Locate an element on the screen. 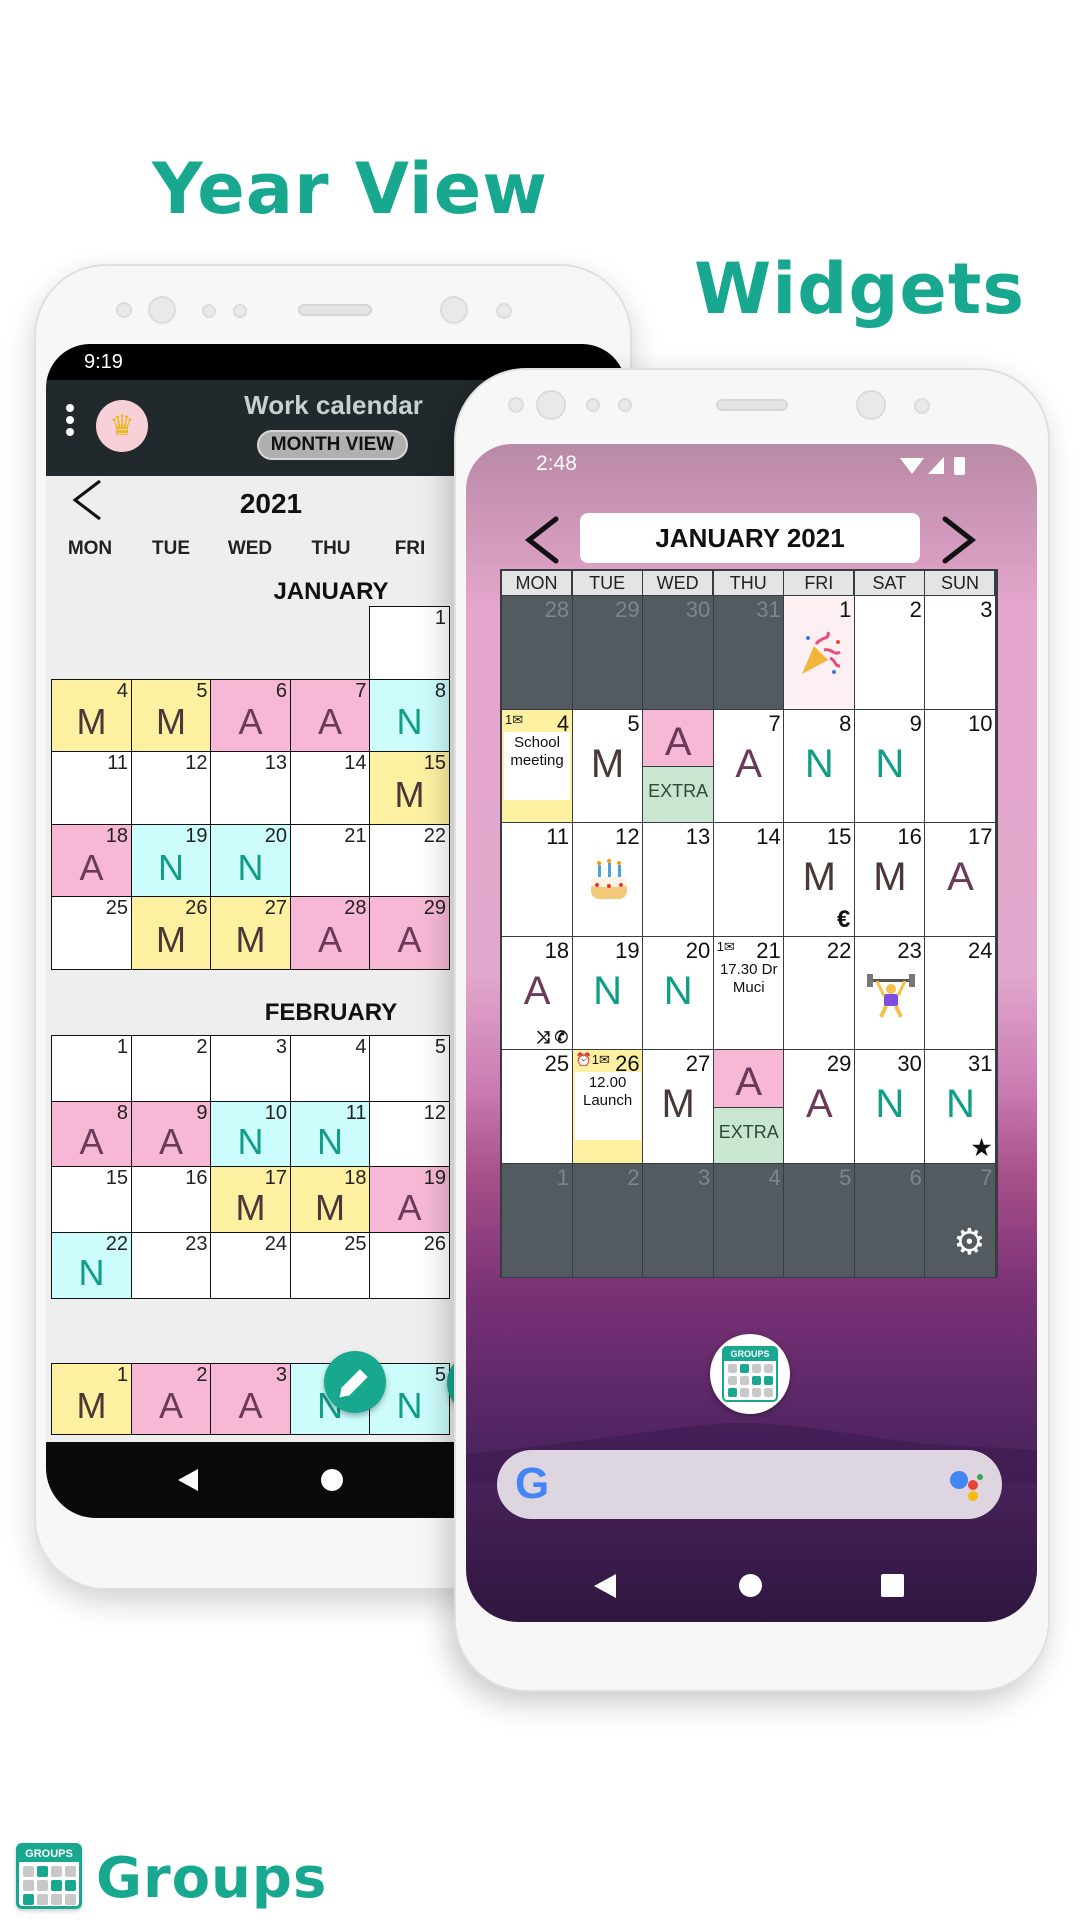 Image resolution: width=1080 pixels, height=1920 pixels. day-cell: 26 ⏰1✉ 12.00 Launch is located at coordinates (607, 1106).